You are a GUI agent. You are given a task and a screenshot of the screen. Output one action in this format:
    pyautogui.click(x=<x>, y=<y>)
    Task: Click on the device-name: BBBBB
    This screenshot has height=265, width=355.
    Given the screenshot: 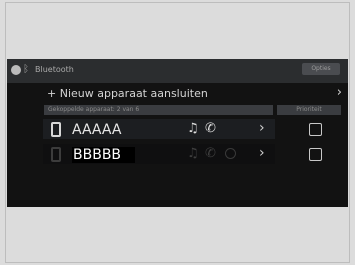 What is the action you would take?
    pyautogui.click(x=104, y=155)
    